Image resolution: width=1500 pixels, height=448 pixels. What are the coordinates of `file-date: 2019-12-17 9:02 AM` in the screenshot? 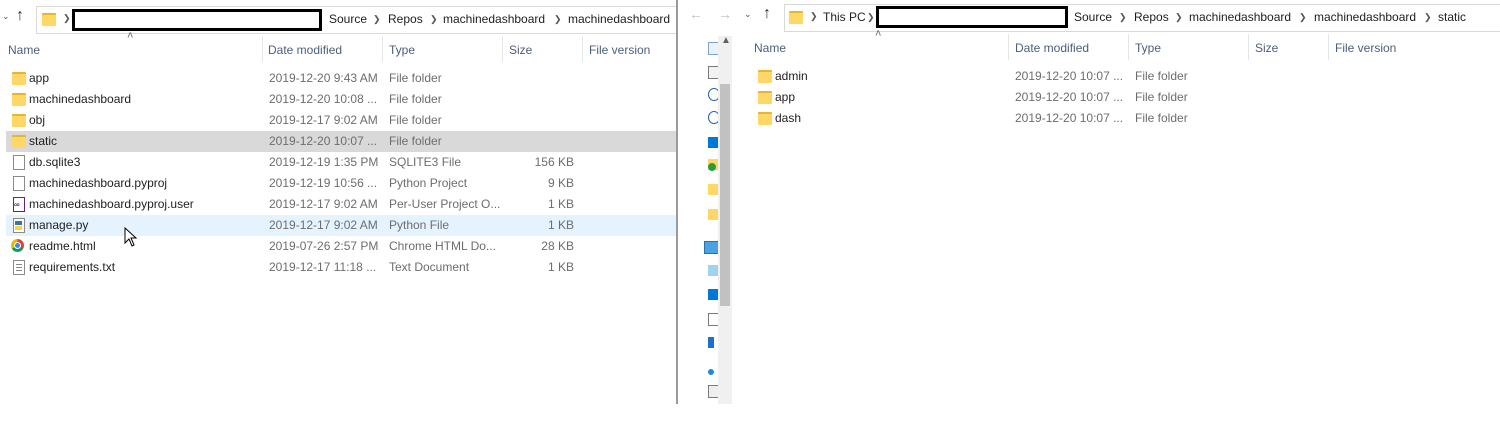 It's located at (323, 225).